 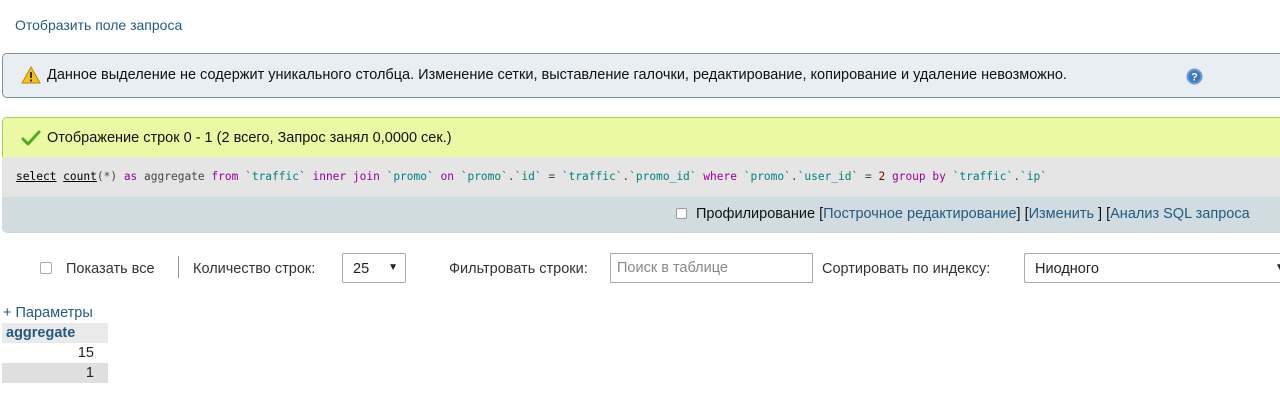 I want to click on table-row: 1, so click(x=55, y=373).